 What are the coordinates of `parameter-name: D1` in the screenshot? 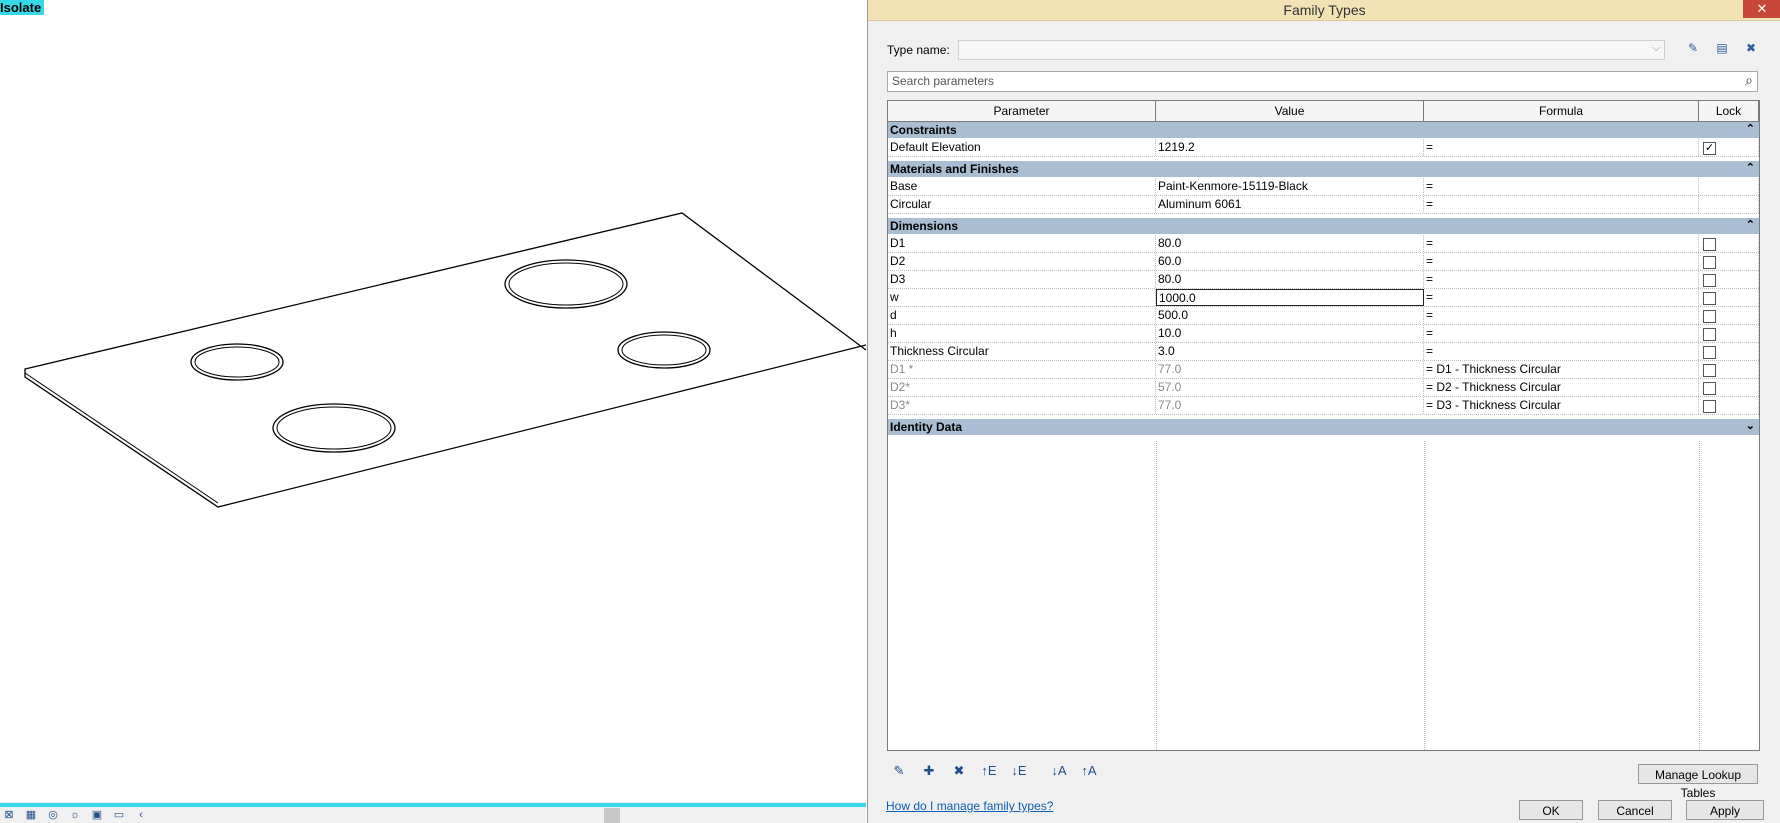 It's located at (1022, 243).